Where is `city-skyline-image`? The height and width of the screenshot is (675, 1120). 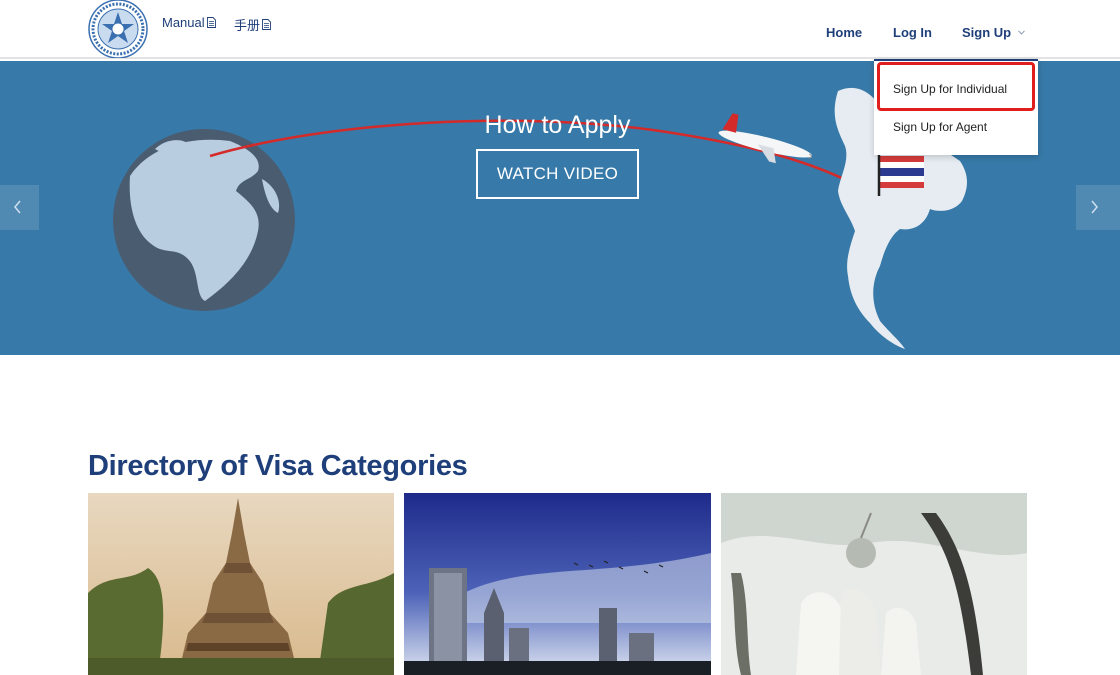 city-skyline-image is located at coordinates (557, 584).